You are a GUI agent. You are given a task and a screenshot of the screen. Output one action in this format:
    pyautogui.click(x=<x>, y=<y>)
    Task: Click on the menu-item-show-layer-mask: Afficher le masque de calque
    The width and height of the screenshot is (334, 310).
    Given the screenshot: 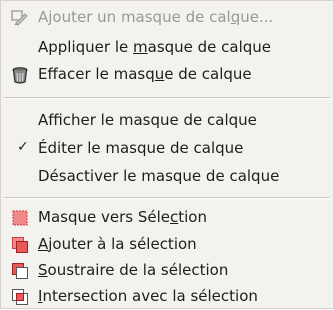 What is the action you would take?
    pyautogui.click(x=167, y=121)
    